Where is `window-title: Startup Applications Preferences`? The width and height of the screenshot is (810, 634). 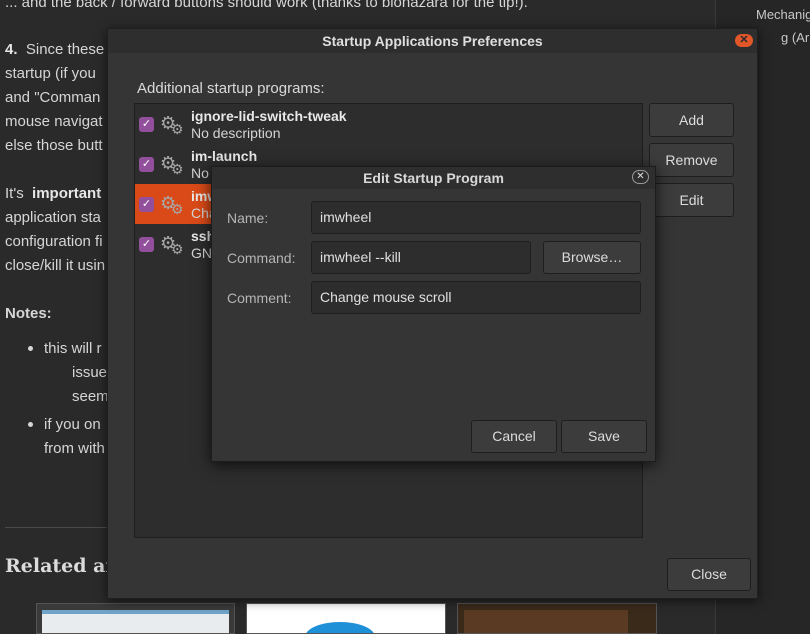
window-title: Startup Applications Preferences is located at coordinates (432, 41).